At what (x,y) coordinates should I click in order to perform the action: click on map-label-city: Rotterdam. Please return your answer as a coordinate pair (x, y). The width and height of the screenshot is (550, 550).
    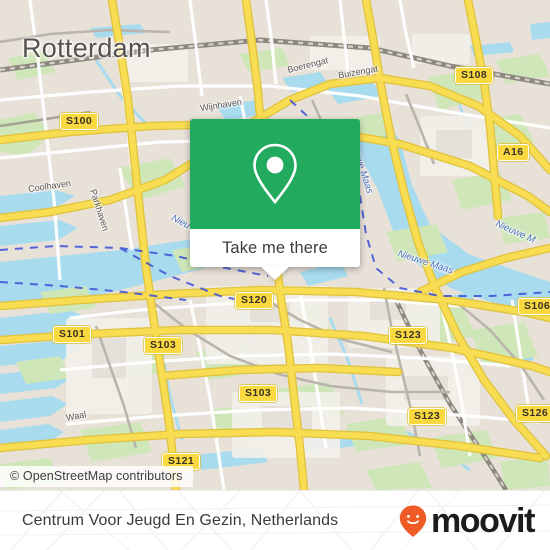
    Looking at the image, I should click on (86, 48).